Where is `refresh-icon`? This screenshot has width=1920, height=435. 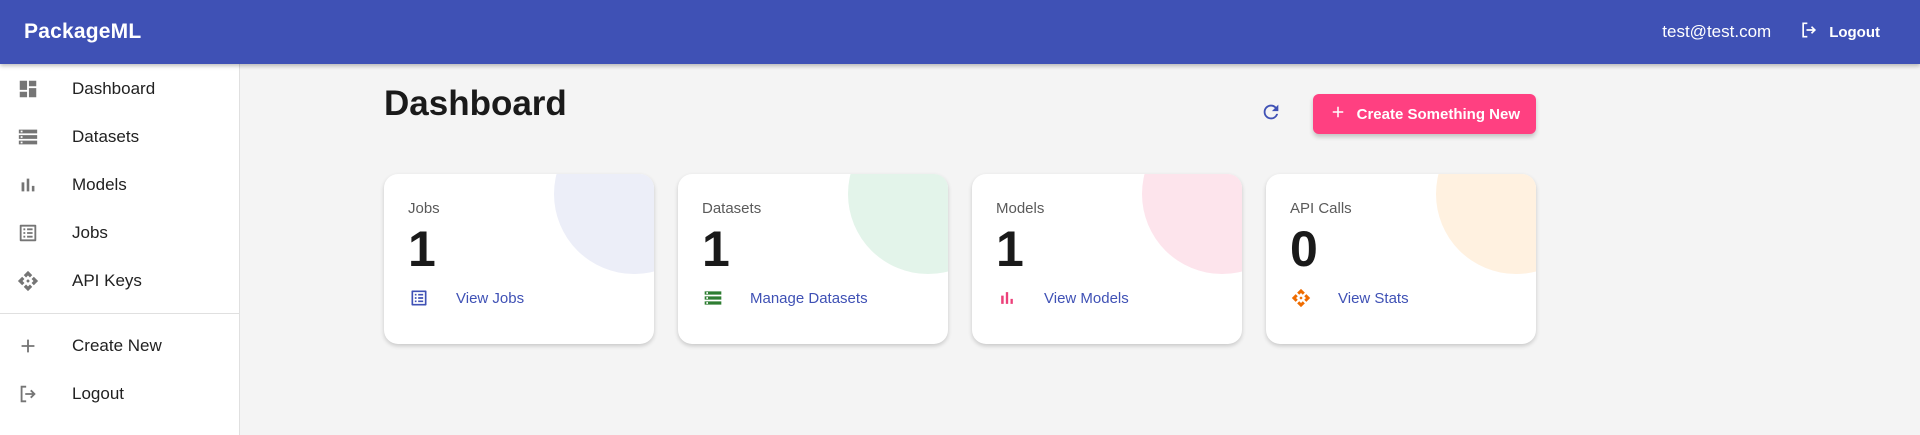 refresh-icon is located at coordinates (1271, 114).